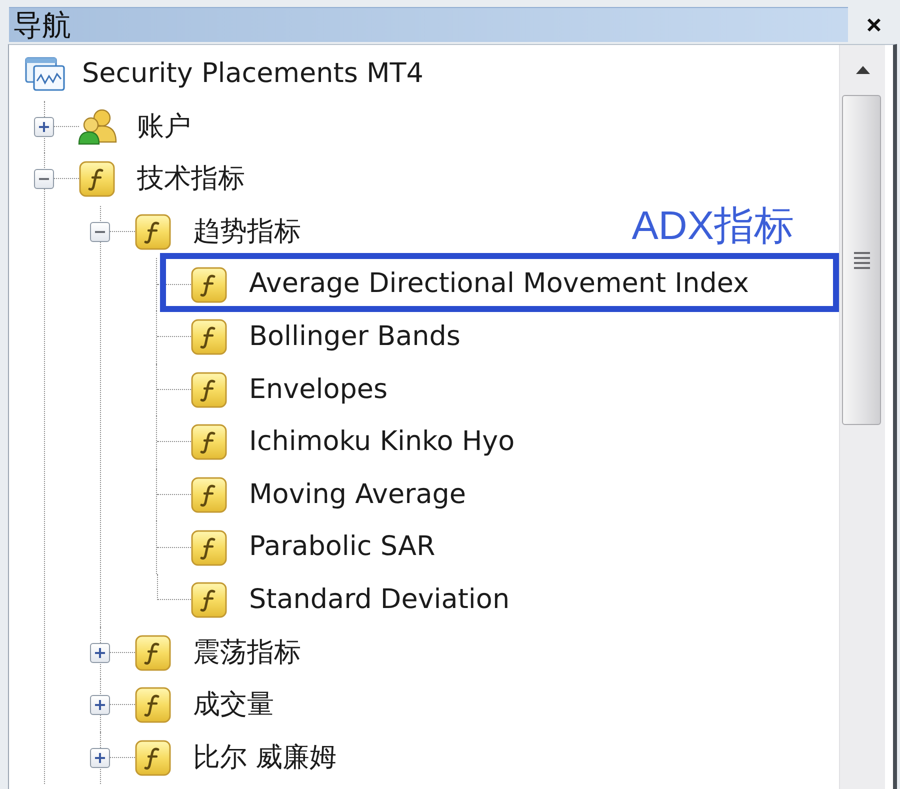 Image resolution: width=900 pixels, height=789 pixels. I want to click on vertical-scrollbar, so click(862, 417).